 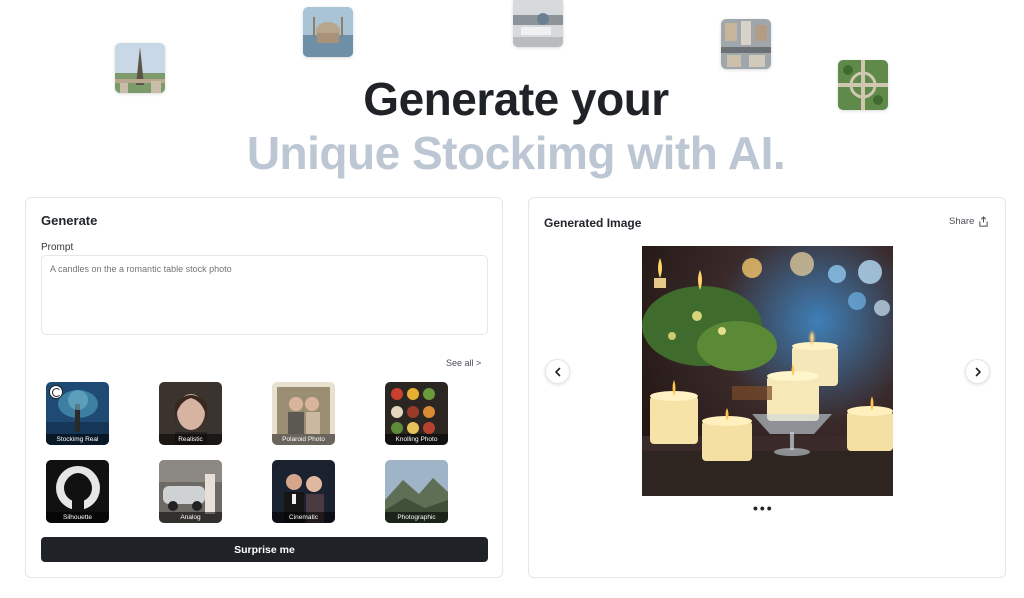 What do you see at coordinates (984, 221) in the screenshot?
I see `share-icon` at bounding box center [984, 221].